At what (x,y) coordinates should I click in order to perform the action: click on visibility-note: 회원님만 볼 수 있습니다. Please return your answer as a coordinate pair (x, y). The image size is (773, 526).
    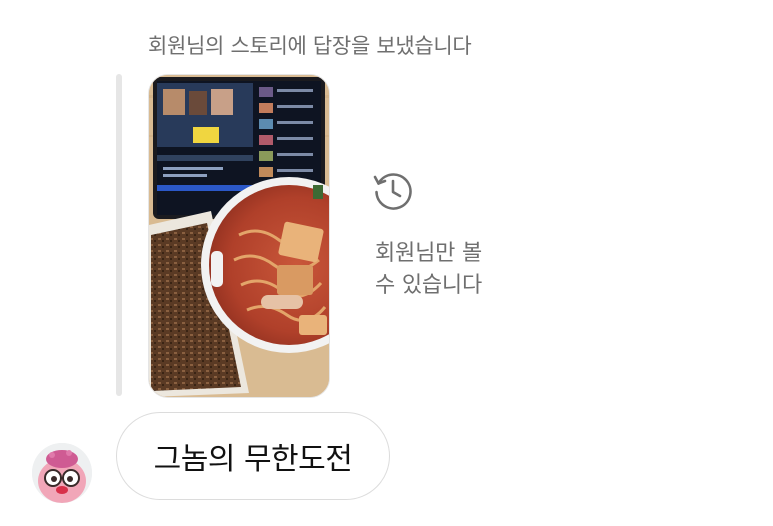
    Looking at the image, I should click on (428, 270).